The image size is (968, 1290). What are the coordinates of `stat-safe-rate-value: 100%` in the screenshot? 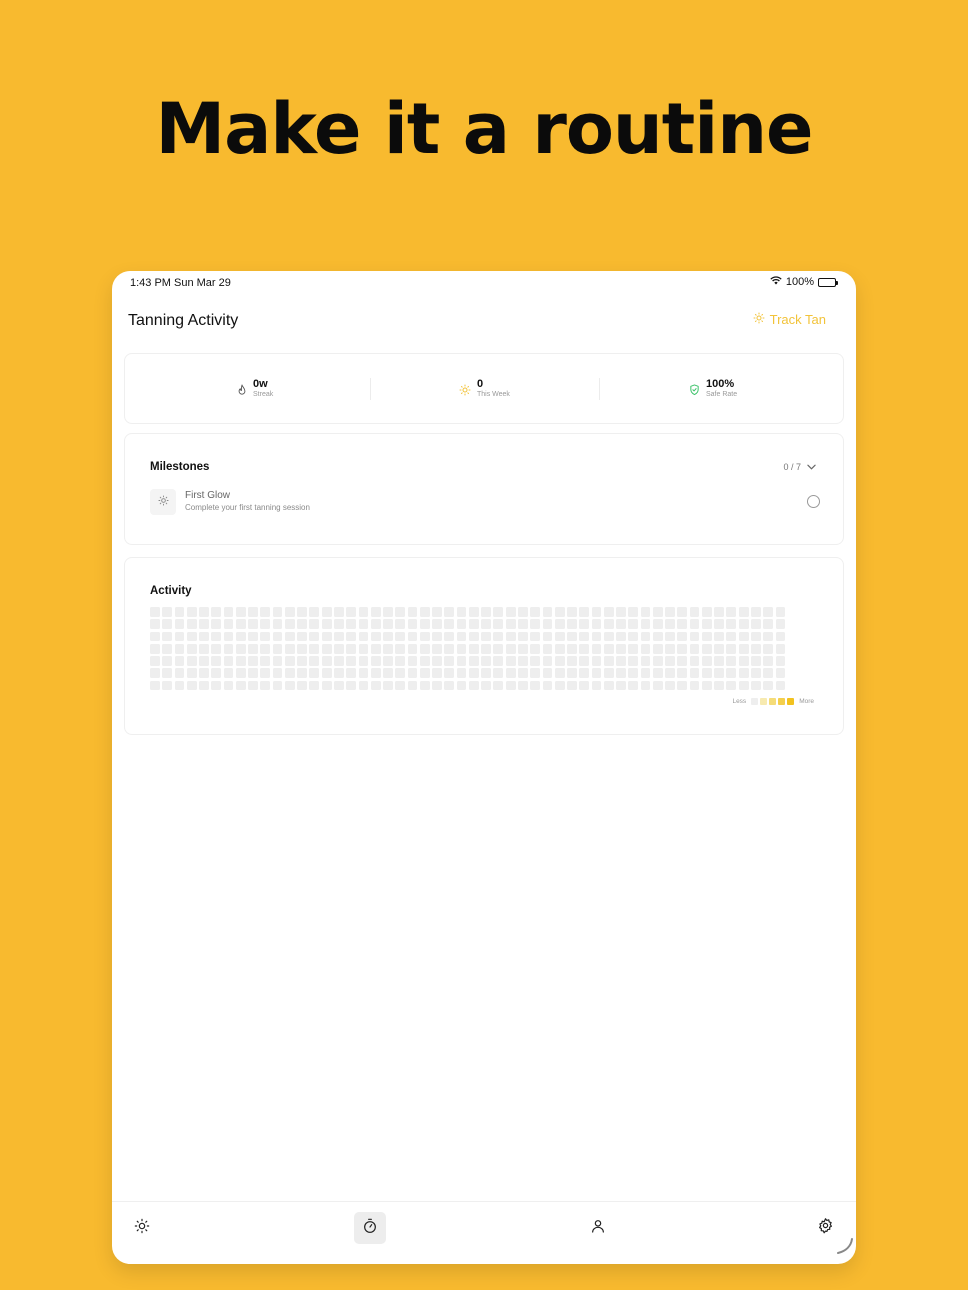 It's located at (720, 384).